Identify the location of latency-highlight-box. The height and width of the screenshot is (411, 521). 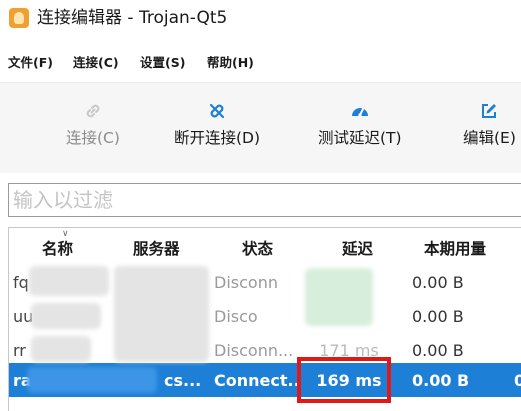
(344, 380).